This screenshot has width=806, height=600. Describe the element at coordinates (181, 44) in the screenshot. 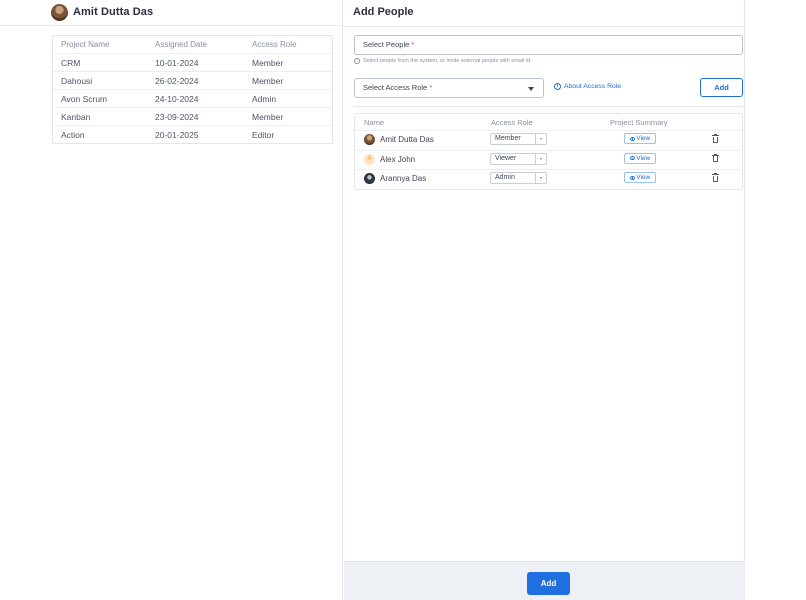

I see `col-header-assigned-date: Assigned Date` at that location.